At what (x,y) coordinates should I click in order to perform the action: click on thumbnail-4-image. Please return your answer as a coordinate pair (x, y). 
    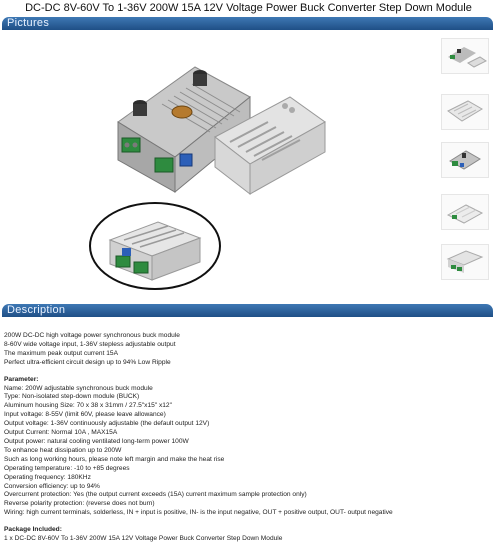
    Looking at the image, I should click on (465, 214).